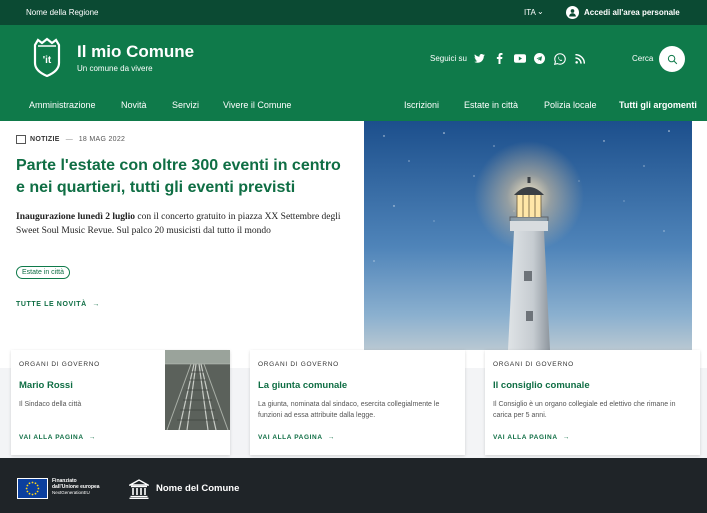 Image resolution: width=707 pixels, height=513 pixels. I want to click on login-label: Accedi all'area personale, so click(632, 12).